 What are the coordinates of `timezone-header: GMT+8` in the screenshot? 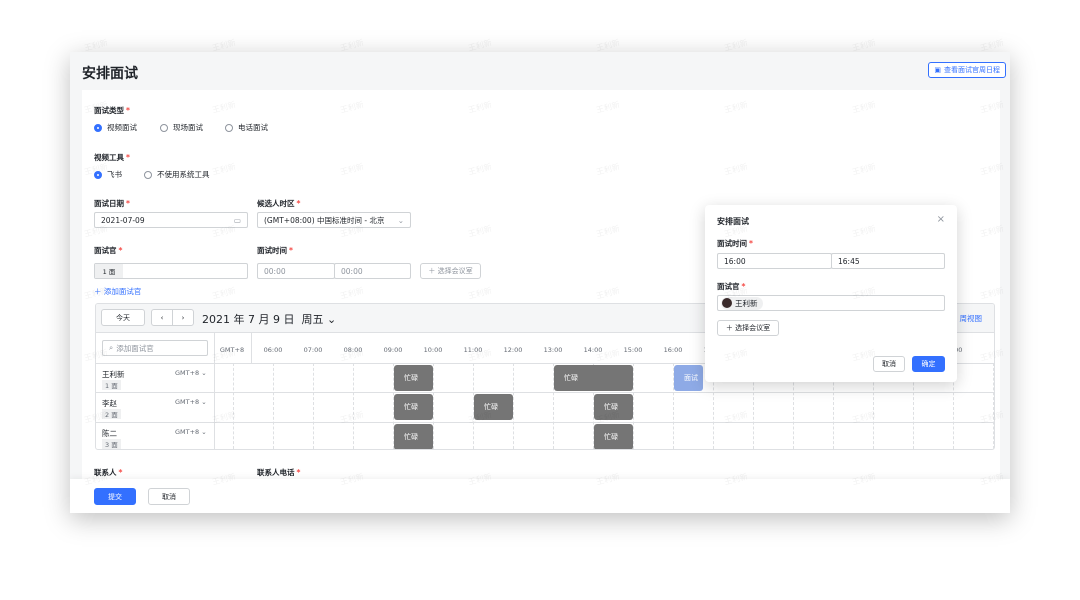 It's located at (232, 350).